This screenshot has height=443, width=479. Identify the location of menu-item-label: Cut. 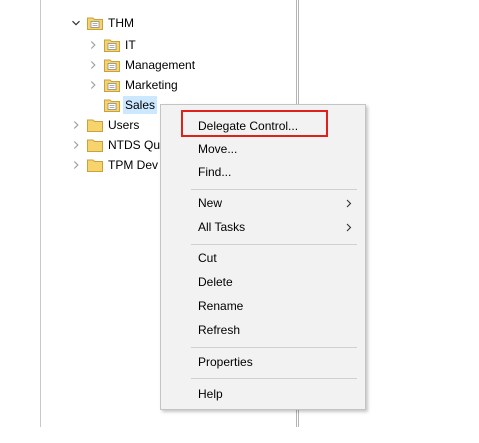
(207, 258).